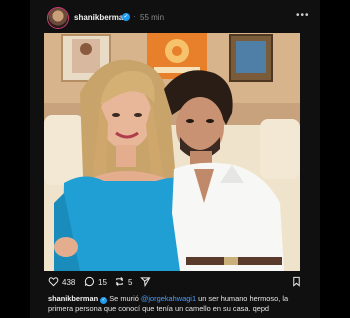 The image size is (350, 318). Describe the element at coordinates (119, 281) in the screenshot. I see `repost-icon` at that location.